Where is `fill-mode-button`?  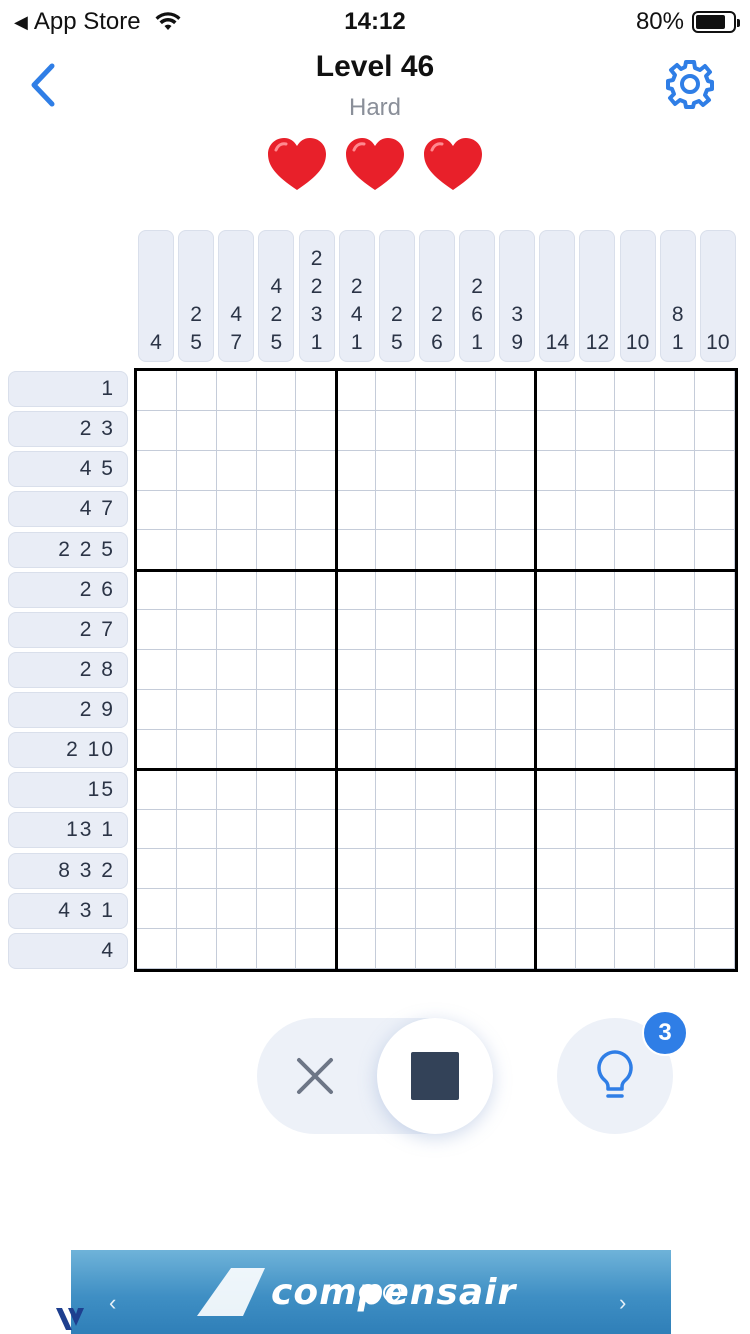
fill-mode-button is located at coordinates (435, 1076).